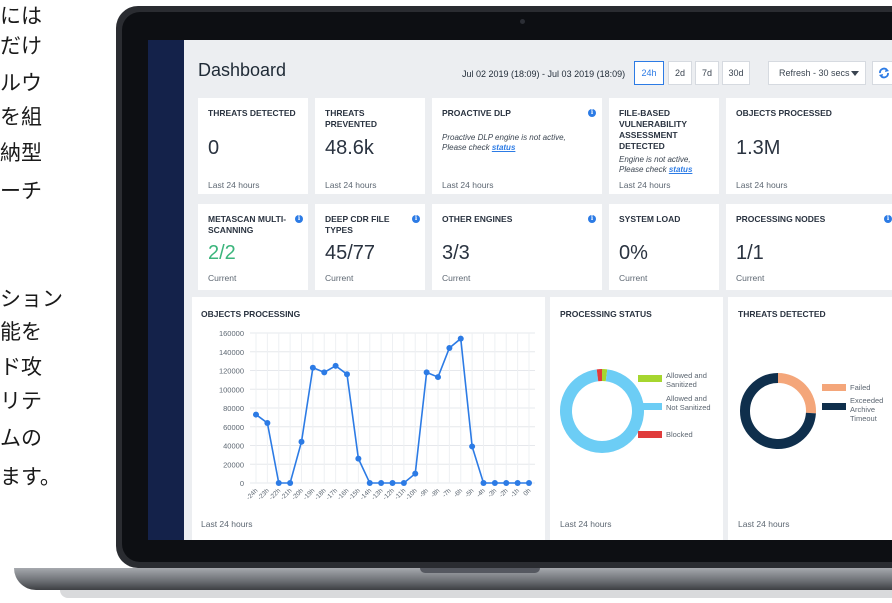 This screenshot has height=603, width=892. Describe the element at coordinates (370, 146) in the screenshot. I see `card-threats-prevented: THREATS PREVENTED 48.6k Last 24 hours` at that location.